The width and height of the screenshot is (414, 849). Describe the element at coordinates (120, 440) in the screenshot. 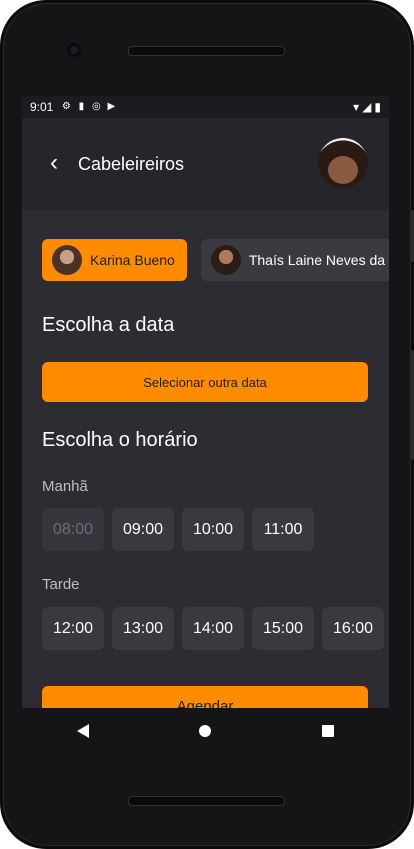

I see `time-section-title: Escolha o horário` at that location.